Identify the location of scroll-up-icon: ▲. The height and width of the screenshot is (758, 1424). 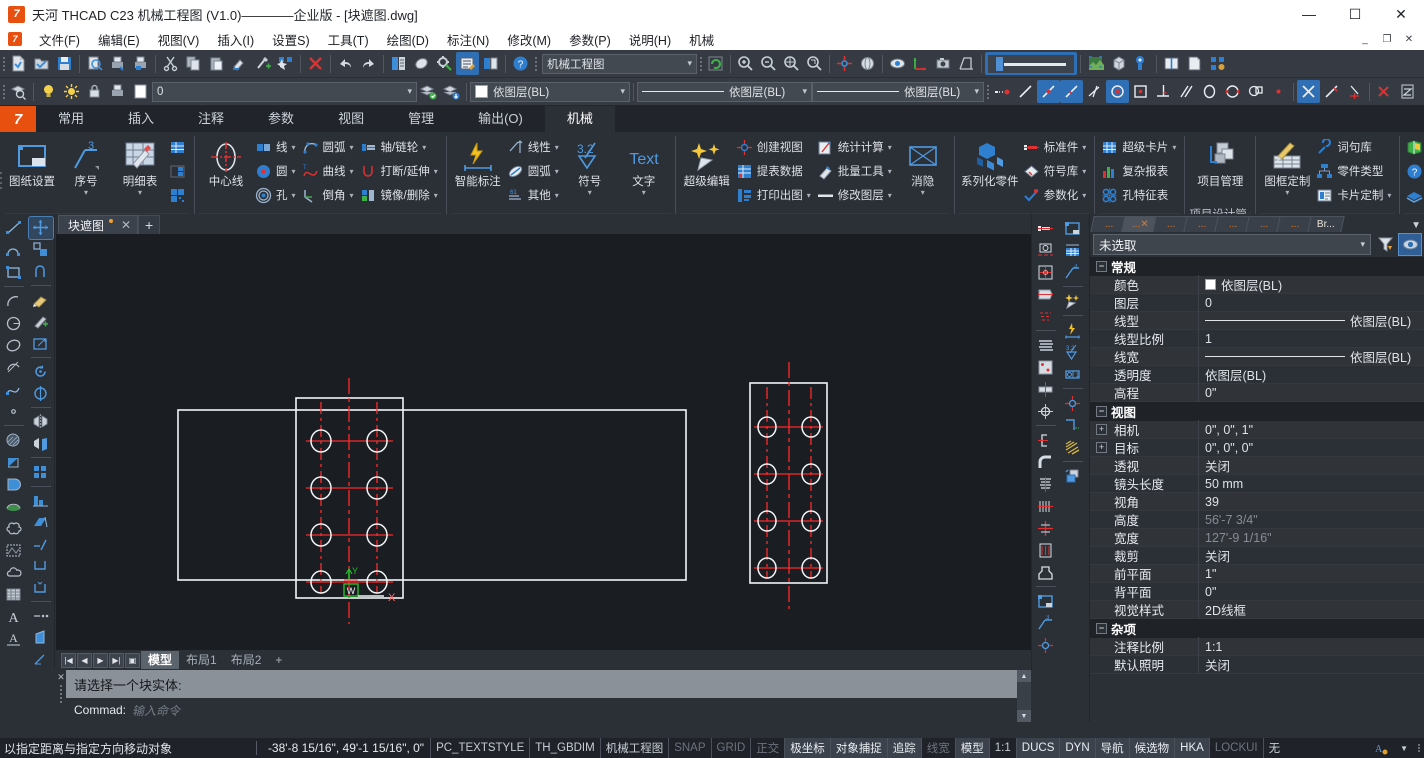
(1024, 676).